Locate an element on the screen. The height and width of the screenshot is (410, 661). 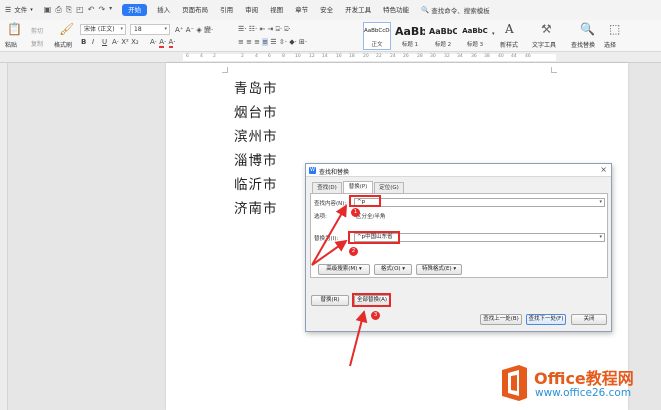
tab-insert: 插入 is located at coordinates (163, 10).